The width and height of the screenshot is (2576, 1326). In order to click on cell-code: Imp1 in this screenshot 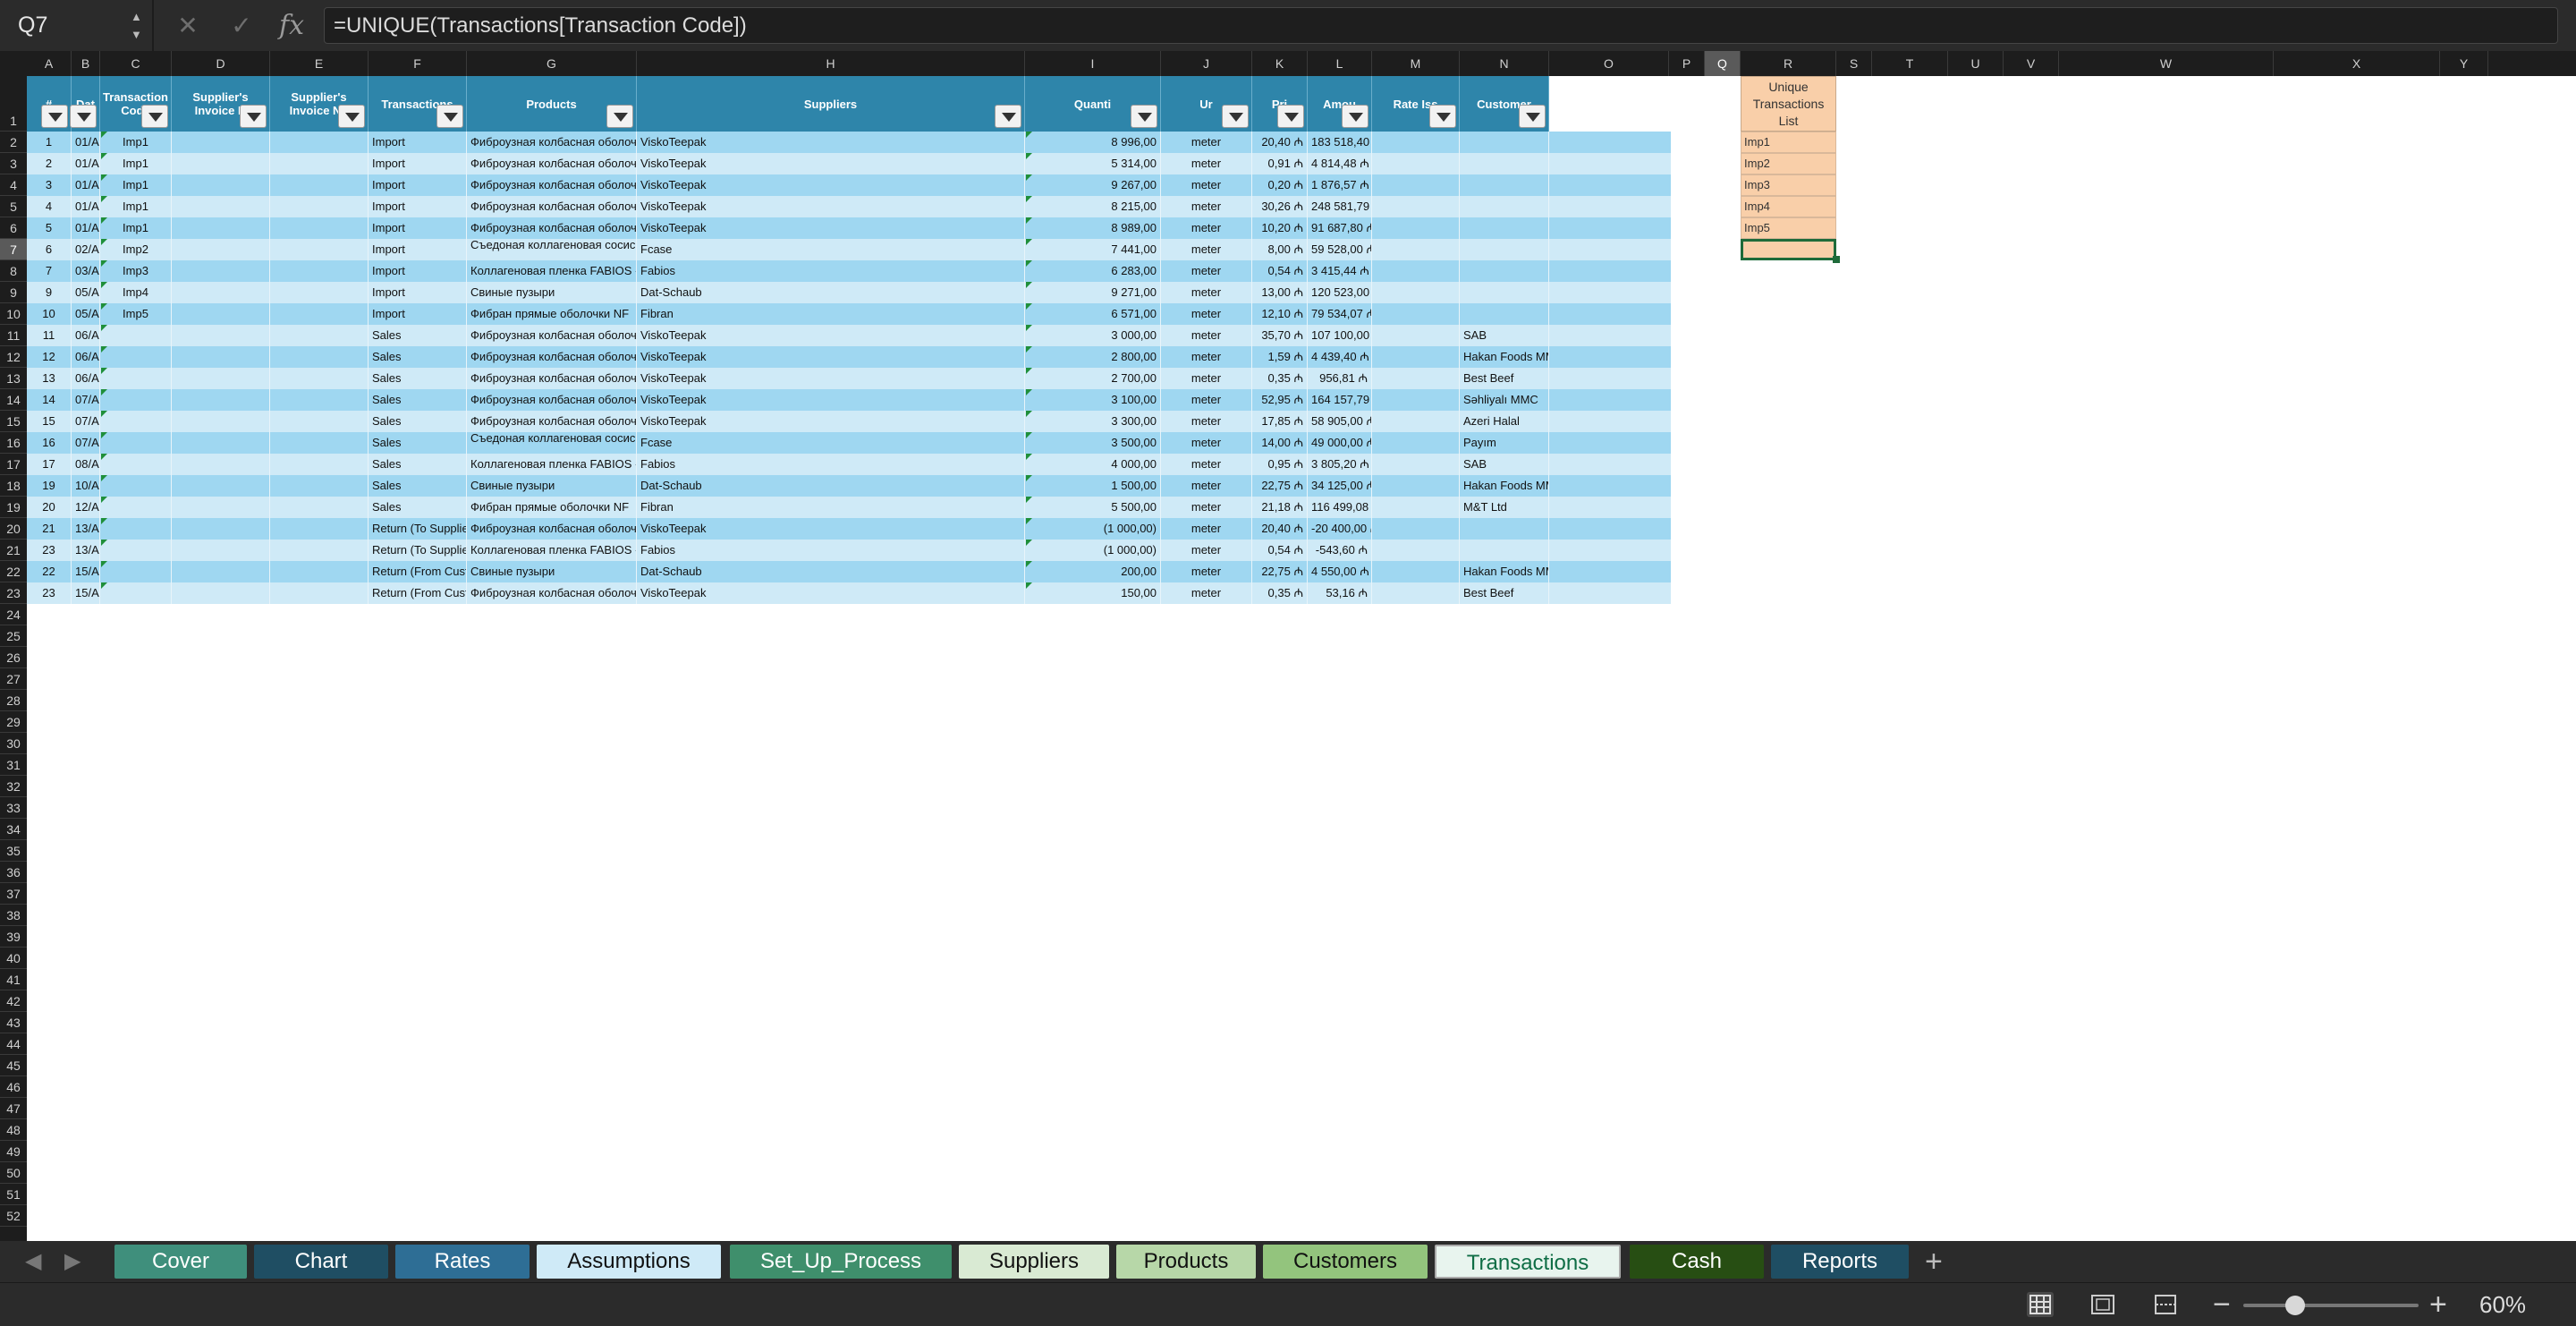, I will do `click(136, 143)`.